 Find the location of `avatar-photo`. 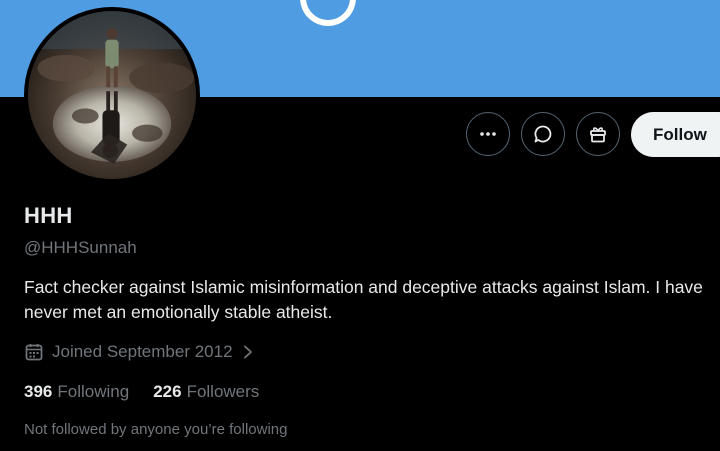

avatar-photo is located at coordinates (112, 95).